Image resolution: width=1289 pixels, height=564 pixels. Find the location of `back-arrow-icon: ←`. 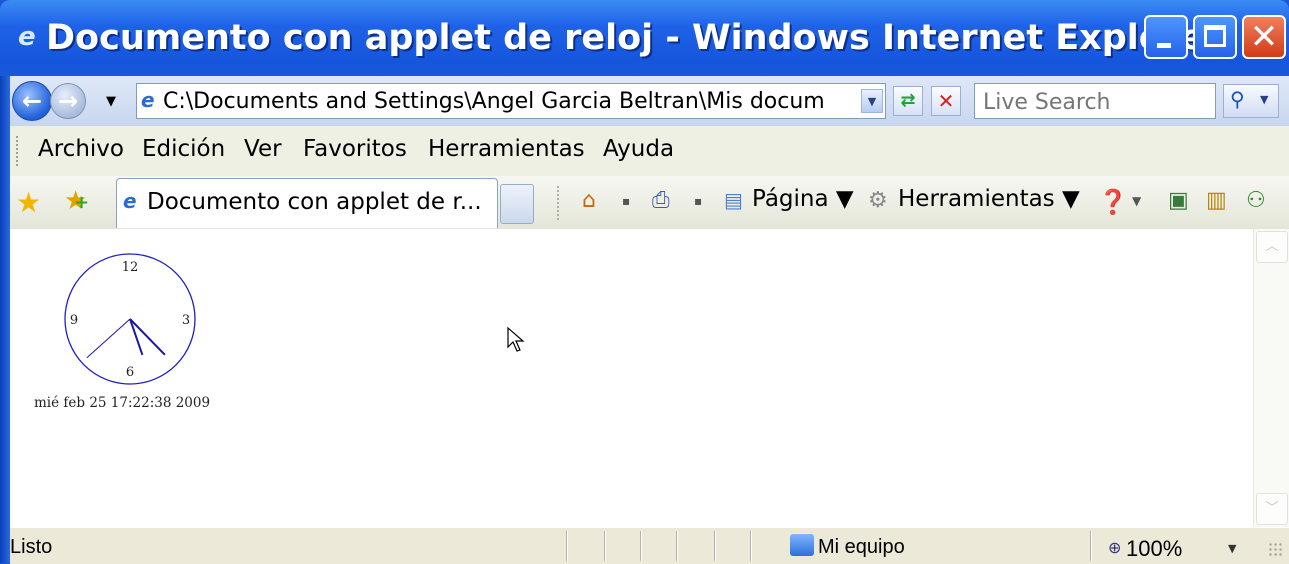

back-arrow-icon: ← is located at coordinates (32, 101).